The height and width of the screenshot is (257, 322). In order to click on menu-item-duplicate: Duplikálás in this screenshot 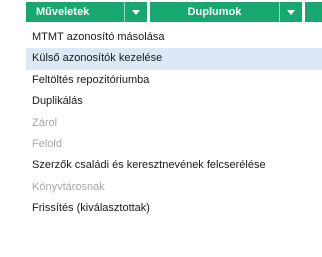, I will do `click(174, 101)`.